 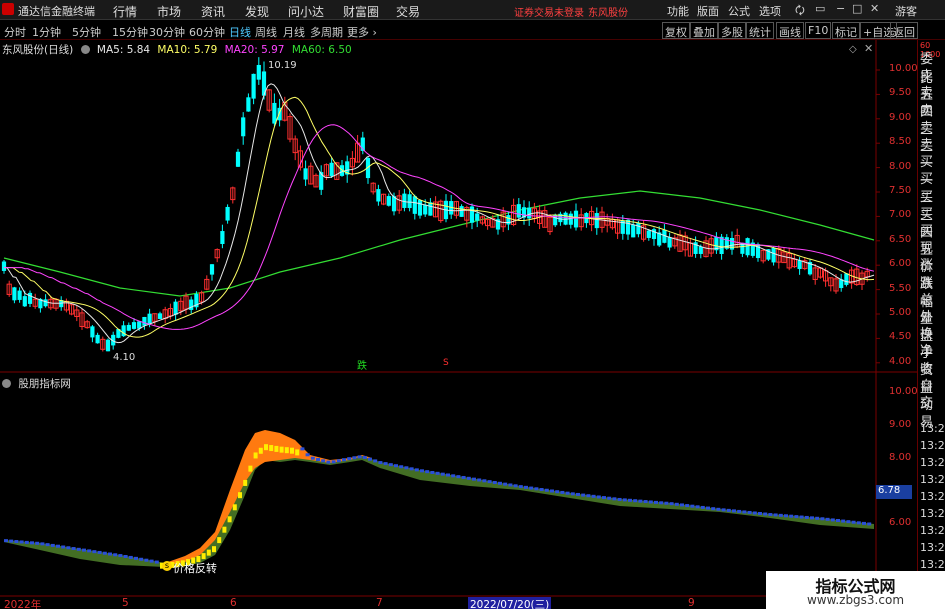 What do you see at coordinates (900, 239) in the screenshot?
I see `price-axis-label: 6.50` at bounding box center [900, 239].